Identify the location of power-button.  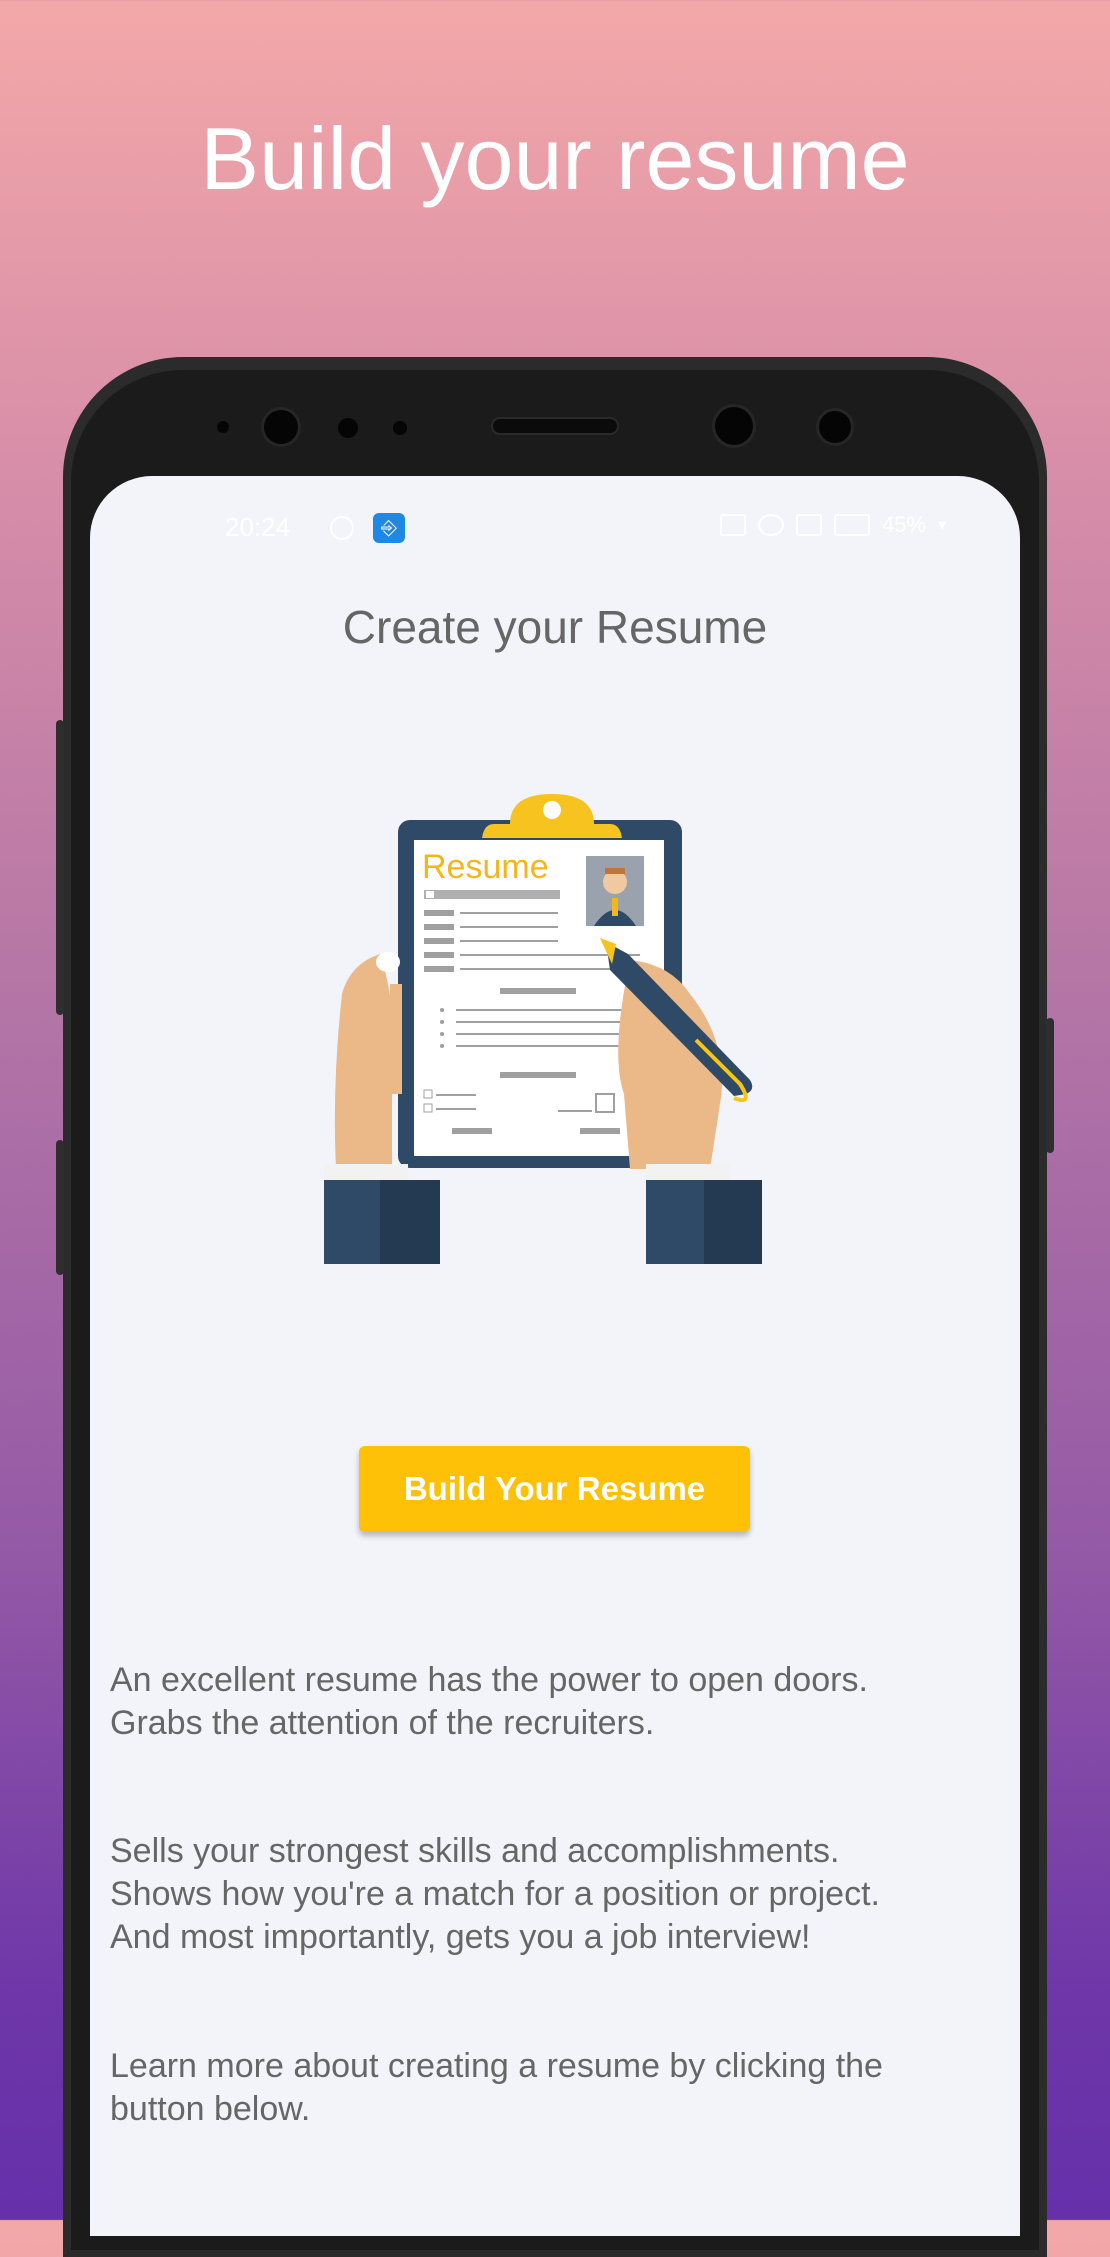
(1050, 1085).